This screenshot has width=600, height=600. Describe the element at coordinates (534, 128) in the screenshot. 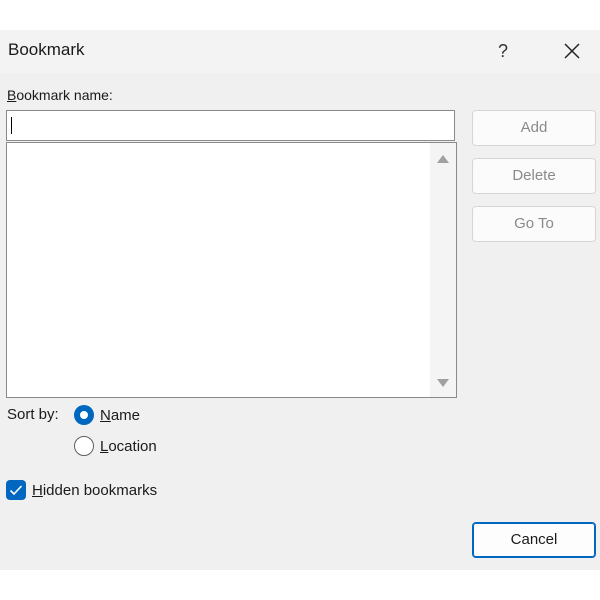

I see `add-button: Add` at that location.